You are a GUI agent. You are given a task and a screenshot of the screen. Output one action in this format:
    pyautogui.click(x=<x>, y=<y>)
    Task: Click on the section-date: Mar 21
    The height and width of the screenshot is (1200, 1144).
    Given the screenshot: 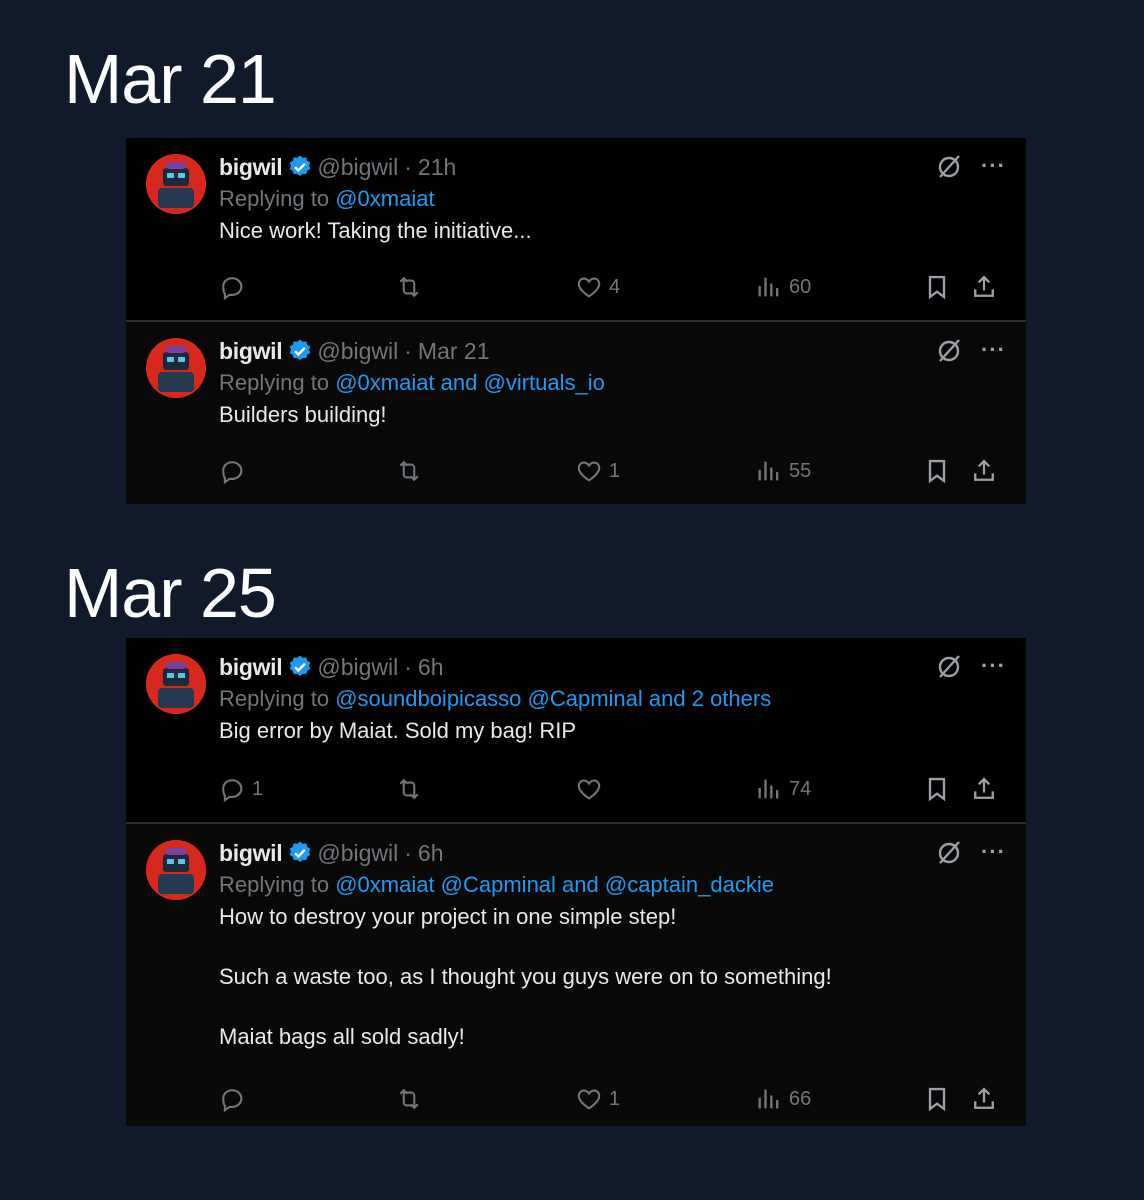 What is the action you would take?
    pyautogui.click(x=170, y=79)
    